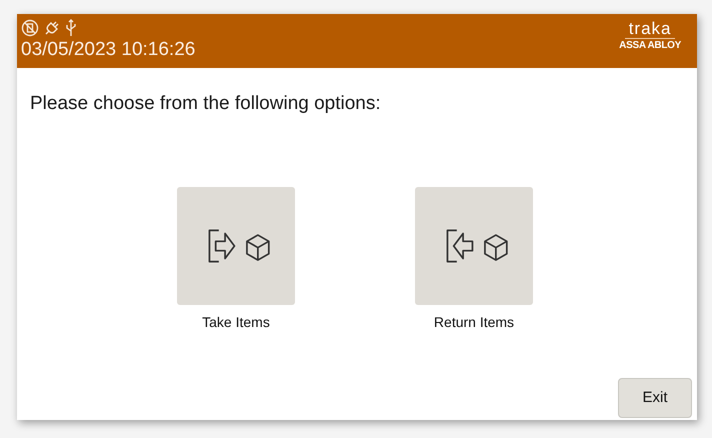 The width and height of the screenshot is (712, 438). What do you see at coordinates (655, 398) in the screenshot?
I see `exit-button: Exit` at bounding box center [655, 398].